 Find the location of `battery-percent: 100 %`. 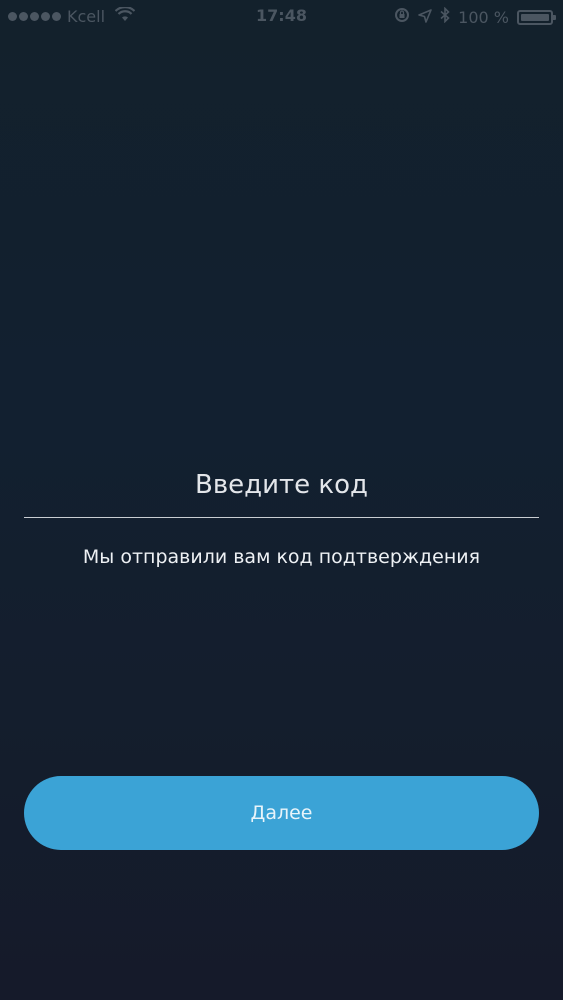

battery-percent: 100 % is located at coordinates (483, 17).